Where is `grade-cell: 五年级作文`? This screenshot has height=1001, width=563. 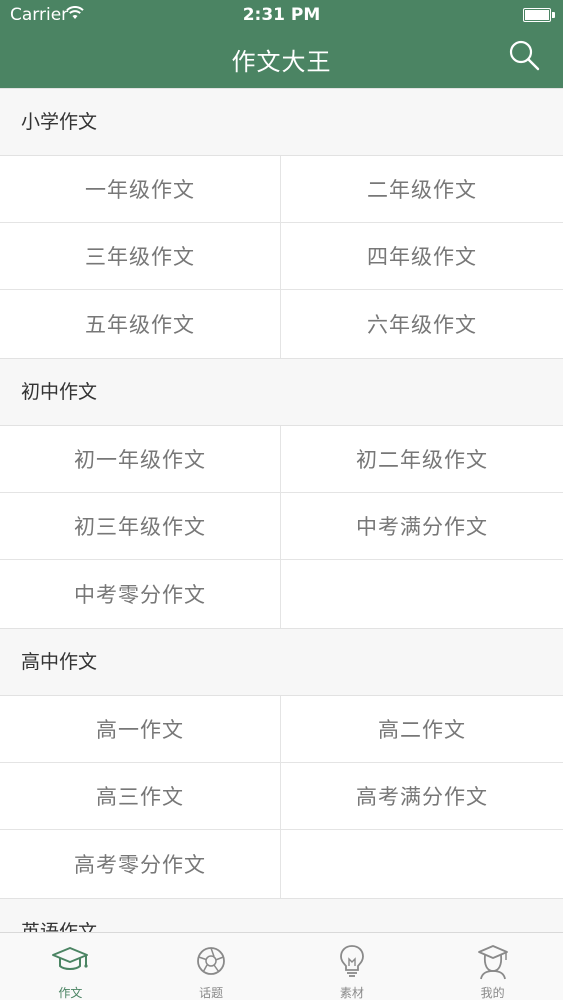
grade-cell: 五年级作文 is located at coordinates (140, 324).